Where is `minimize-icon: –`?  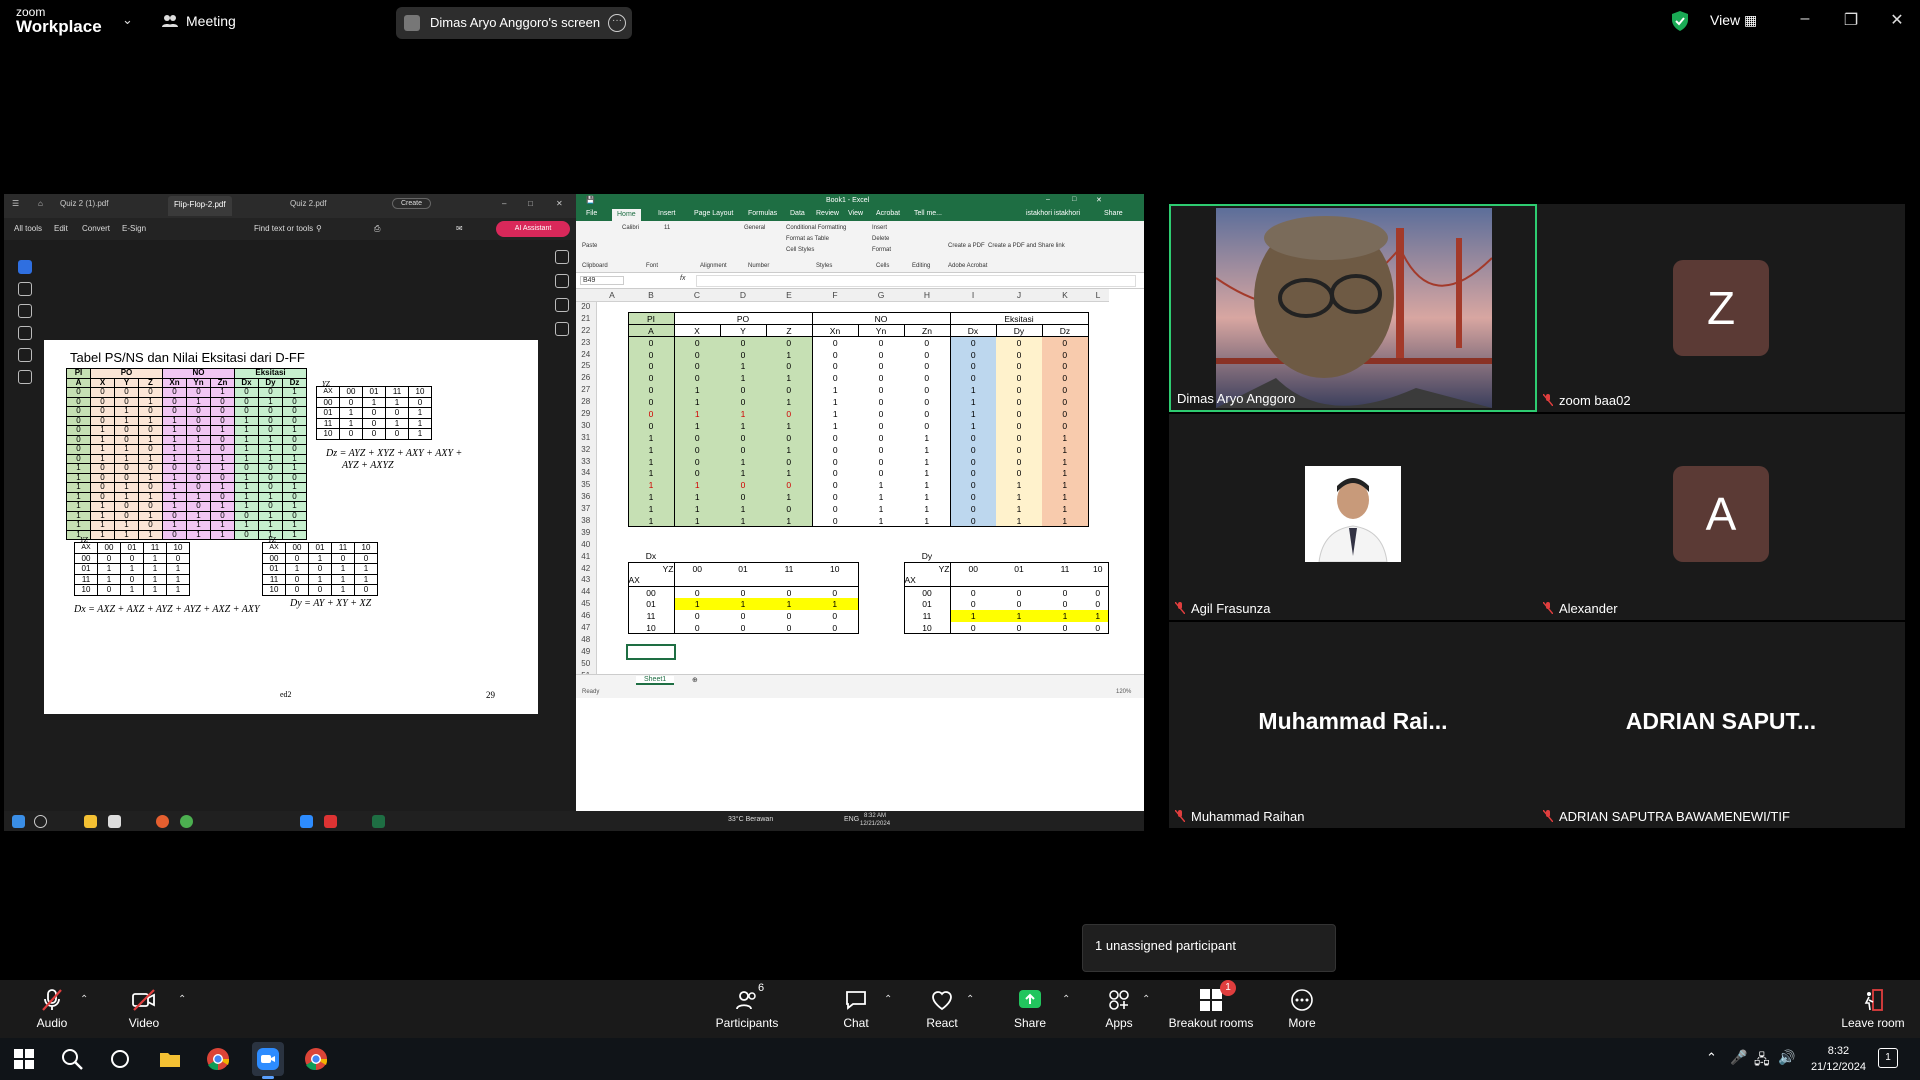 minimize-icon: – is located at coordinates (1805, 19).